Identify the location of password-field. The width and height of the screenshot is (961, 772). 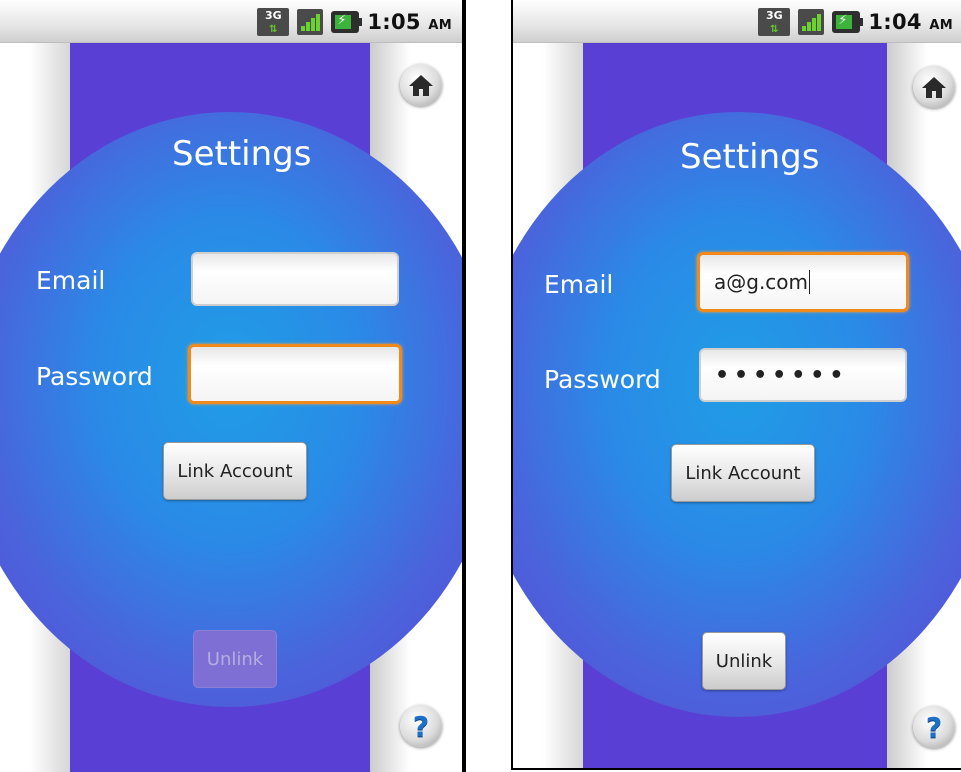
(295, 374).